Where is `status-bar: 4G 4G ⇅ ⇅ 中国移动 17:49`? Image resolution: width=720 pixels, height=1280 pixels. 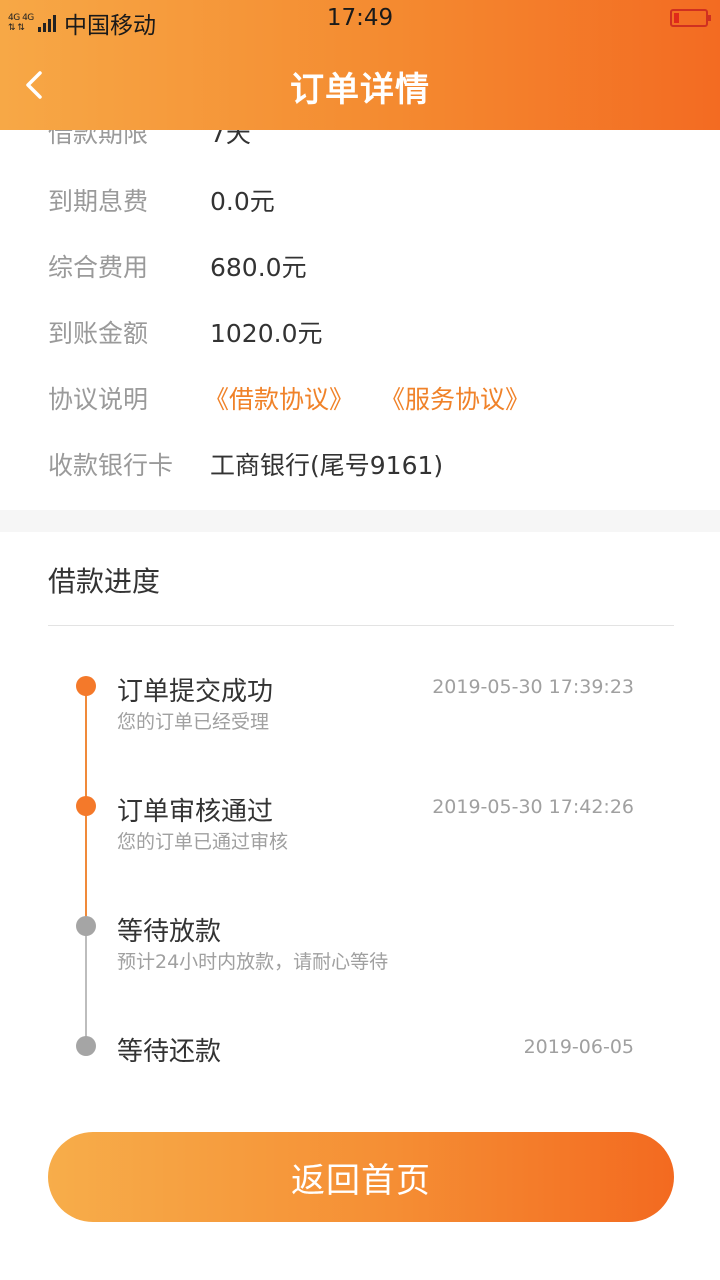
status-bar: 4G 4G ⇅ ⇅ 中国移动 17:49 is located at coordinates (360, 20).